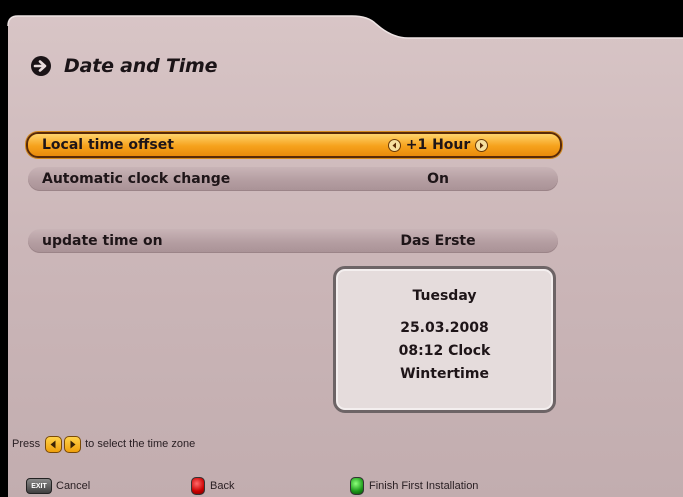 The width and height of the screenshot is (683, 497). What do you see at coordinates (41, 66) in the screenshot?
I see `arrow-right-circle-icon` at bounding box center [41, 66].